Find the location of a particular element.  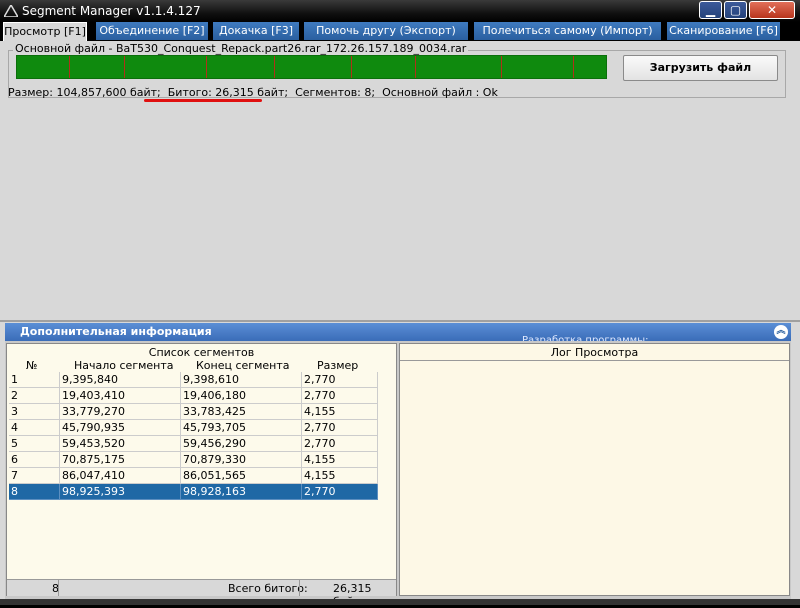

tab-download: Докачка [F3] is located at coordinates (256, 31).